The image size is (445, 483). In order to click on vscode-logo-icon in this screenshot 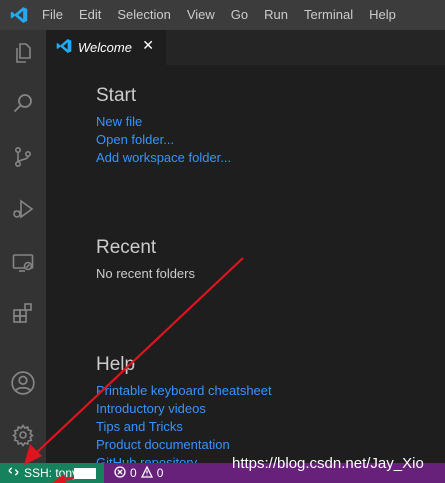, I will do `click(19, 15)`.